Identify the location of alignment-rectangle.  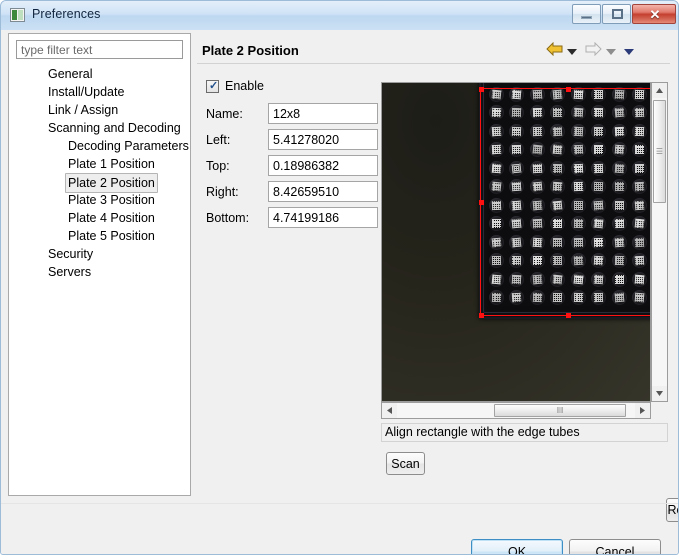
(564, 202).